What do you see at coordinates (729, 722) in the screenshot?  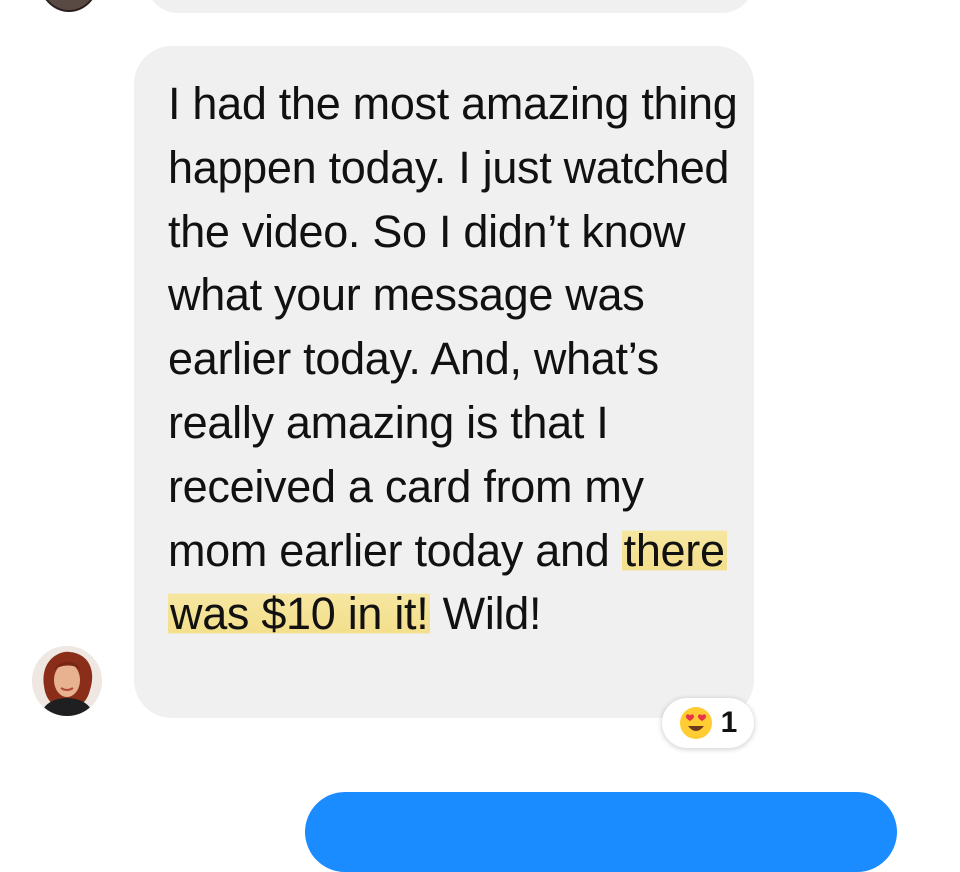 I see `reaction-count: 1` at bounding box center [729, 722].